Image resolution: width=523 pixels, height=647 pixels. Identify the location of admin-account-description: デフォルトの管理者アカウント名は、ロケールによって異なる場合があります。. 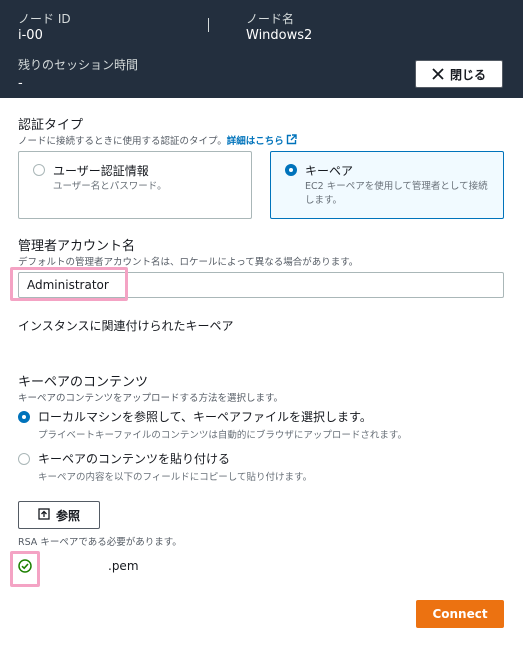
(188, 262).